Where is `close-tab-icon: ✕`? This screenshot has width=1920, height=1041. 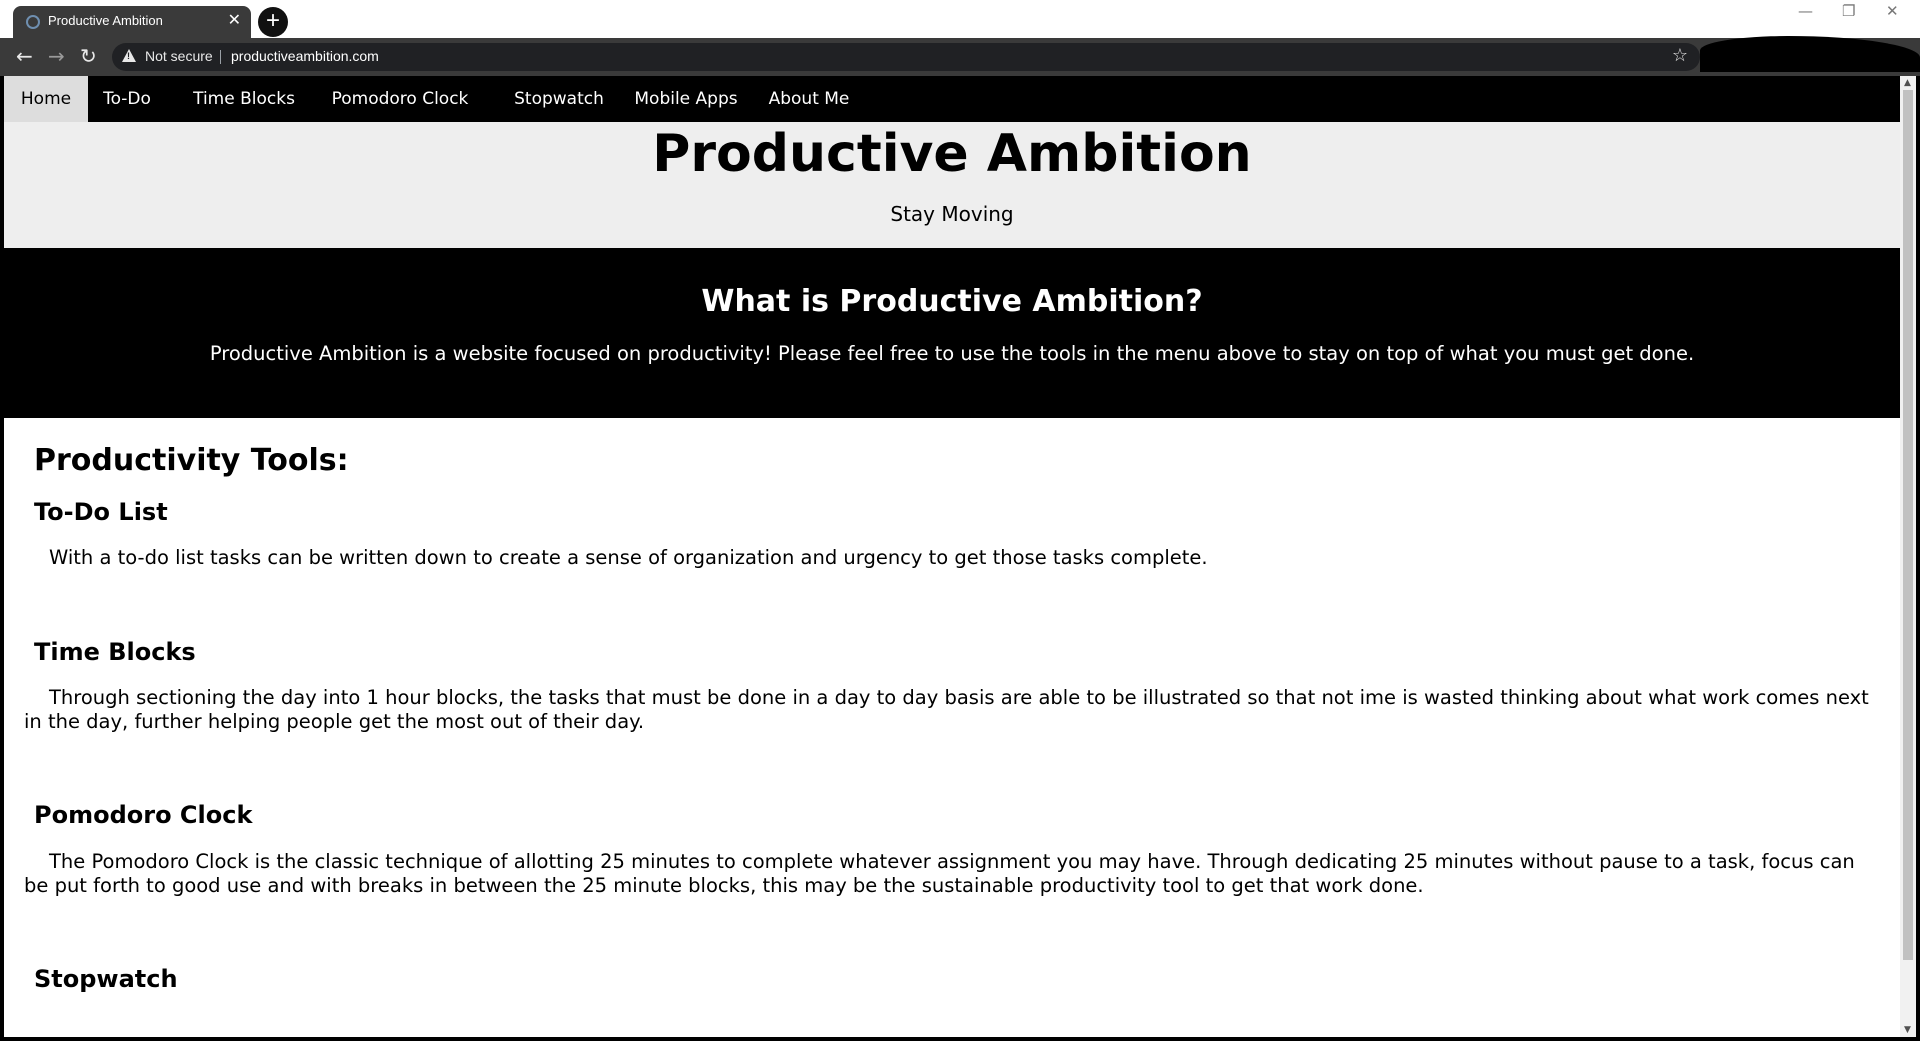
close-tab-icon: ✕ is located at coordinates (234, 21).